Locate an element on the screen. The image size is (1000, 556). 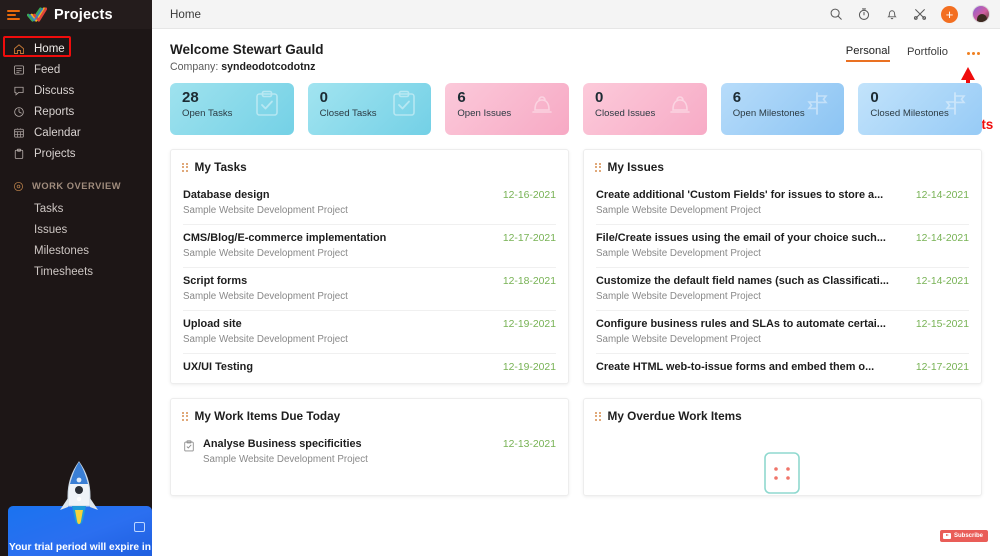
shortcut-icon is located at coordinates (920, 14).